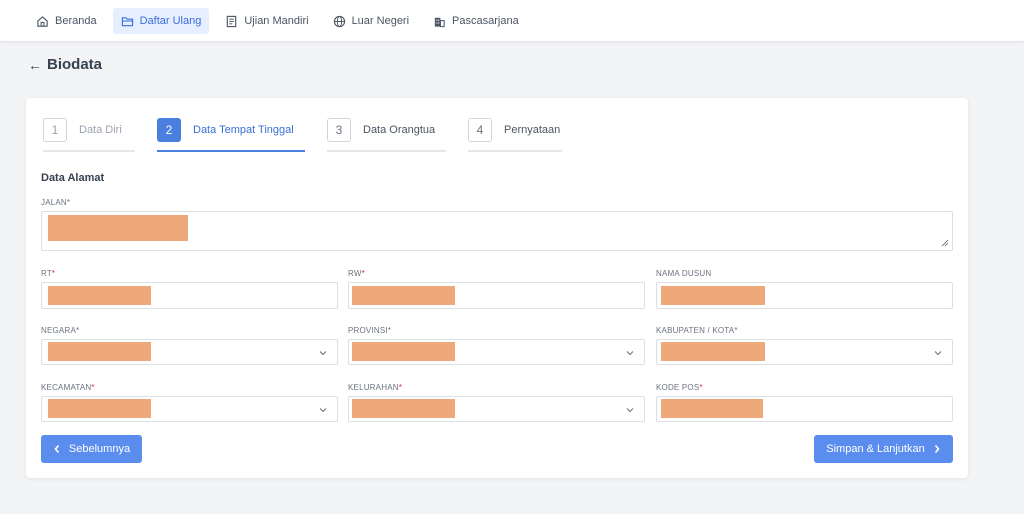 This screenshot has width=1024, height=514. I want to click on step-data-diri: 1 Data Diri, so click(89, 135).